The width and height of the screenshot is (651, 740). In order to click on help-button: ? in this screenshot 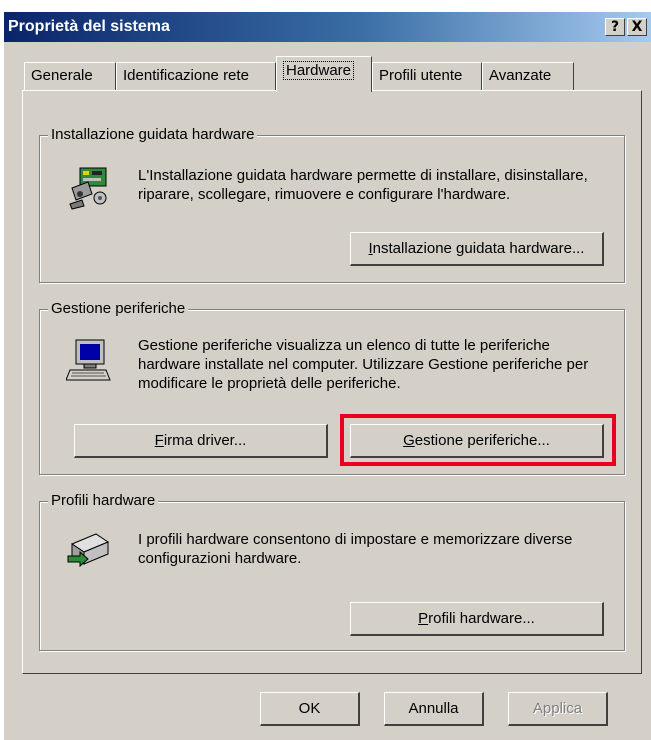, I will do `click(615, 27)`.